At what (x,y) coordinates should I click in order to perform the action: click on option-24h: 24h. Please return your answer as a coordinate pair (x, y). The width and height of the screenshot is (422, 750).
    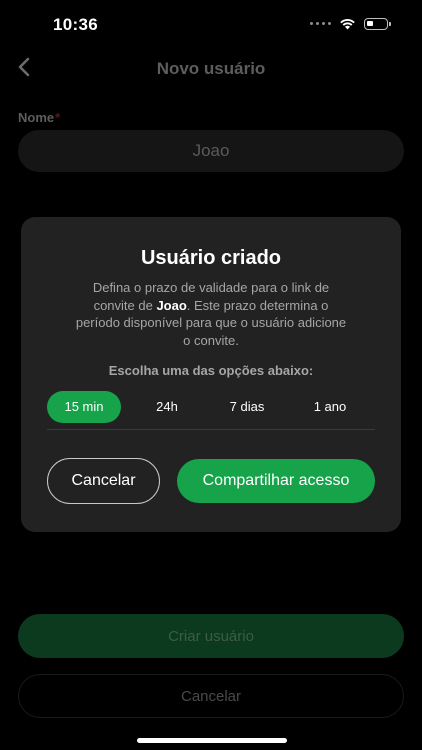
    Looking at the image, I should click on (167, 407).